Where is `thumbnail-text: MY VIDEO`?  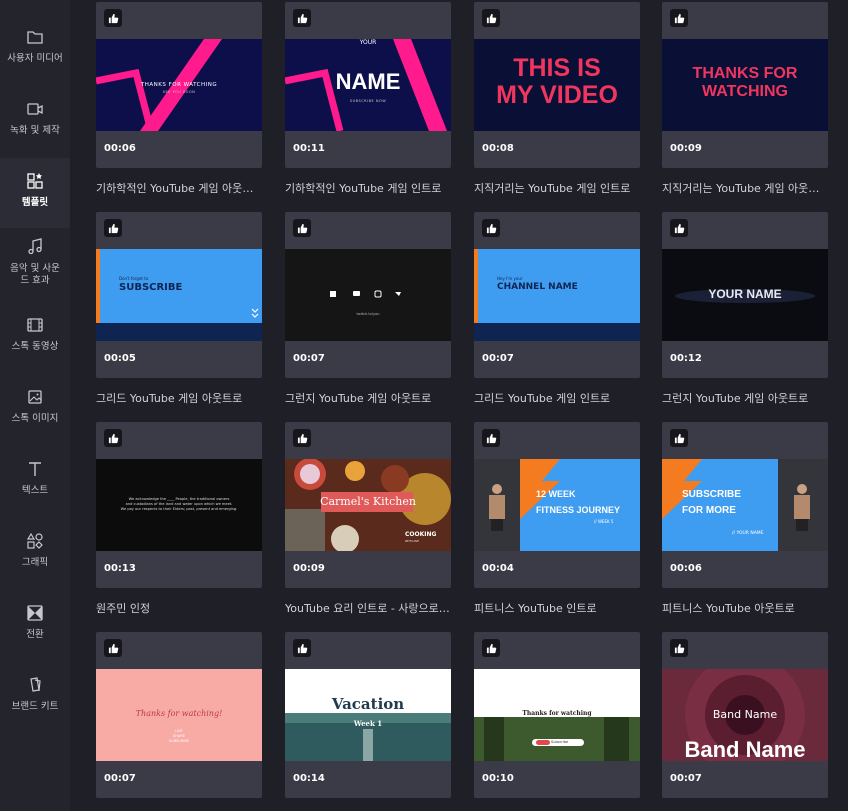
thumbnail-text: MY VIDEO is located at coordinates (557, 95).